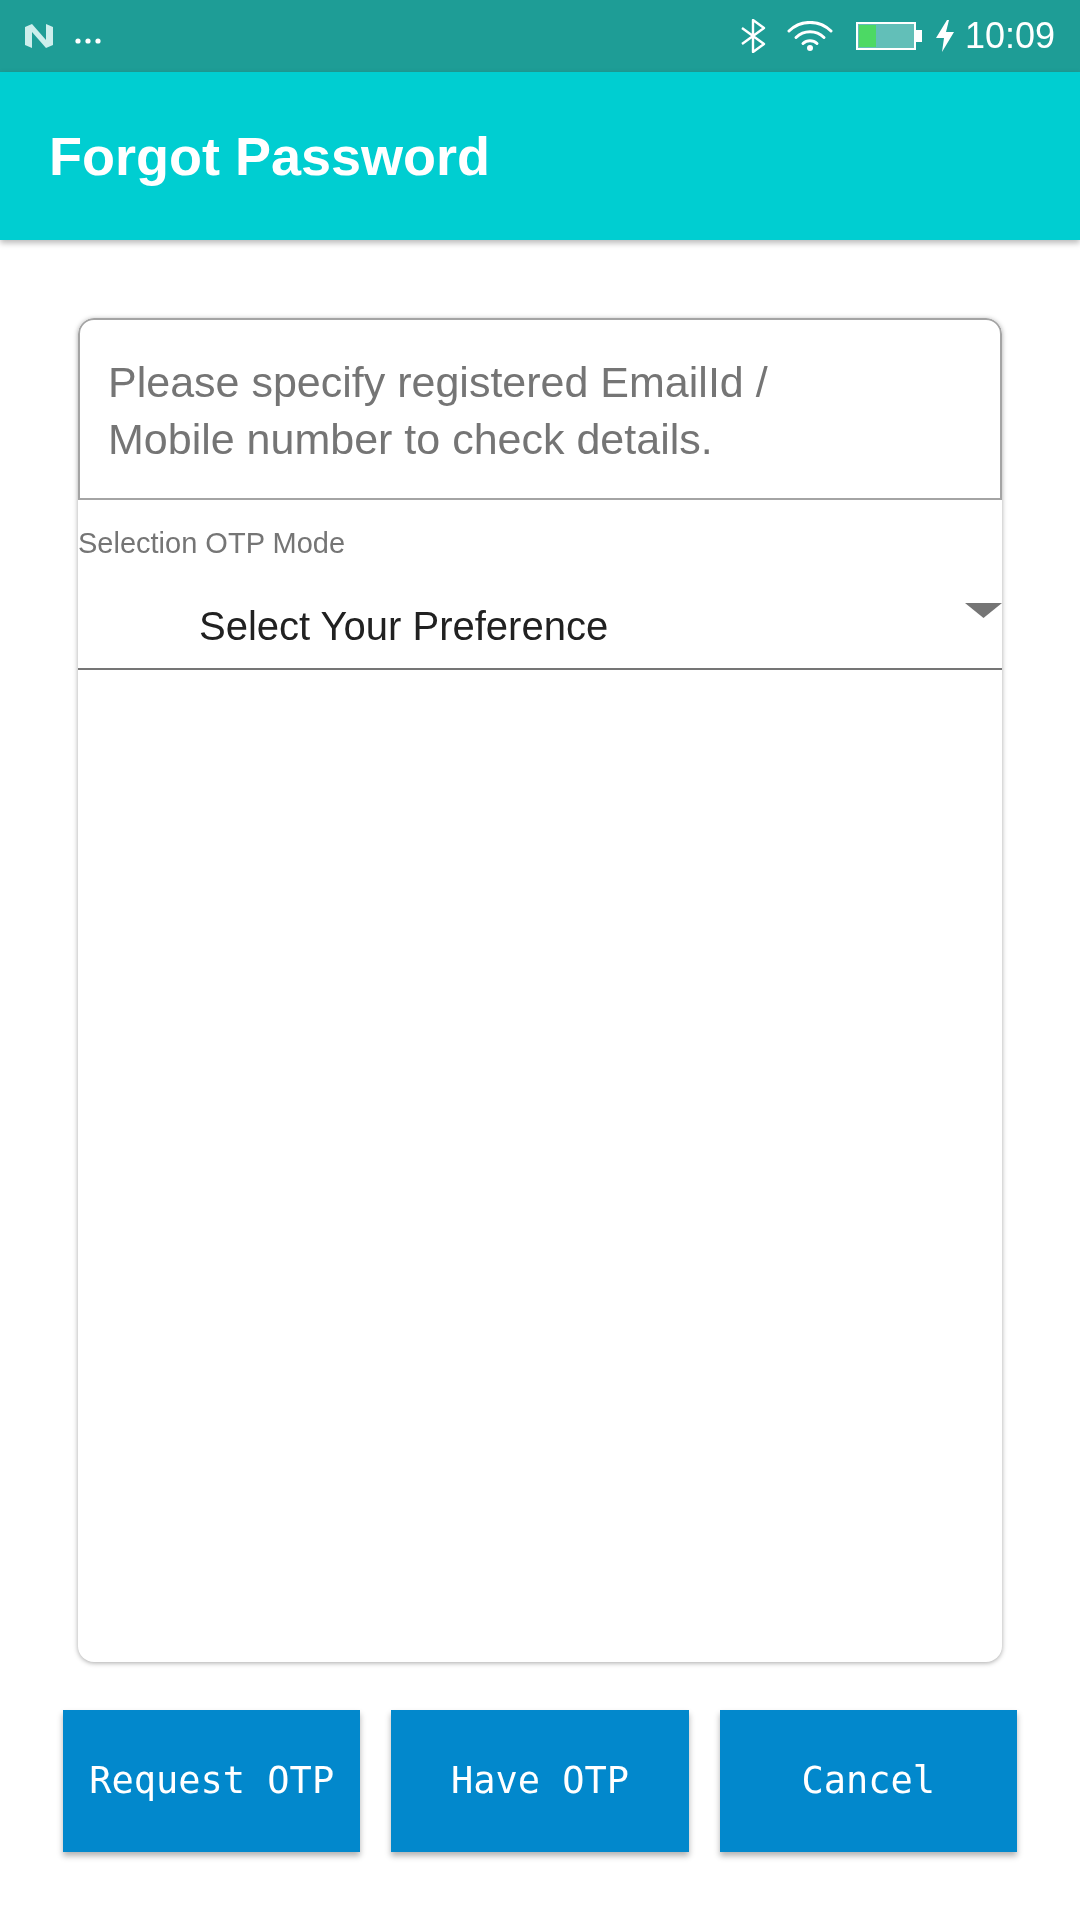 Image resolution: width=1080 pixels, height=1920 pixels. What do you see at coordinates (212, 543) in the screenshot?
I see `otp-mode-label: Selection OTP Mode` at bounding box center [212, 543].